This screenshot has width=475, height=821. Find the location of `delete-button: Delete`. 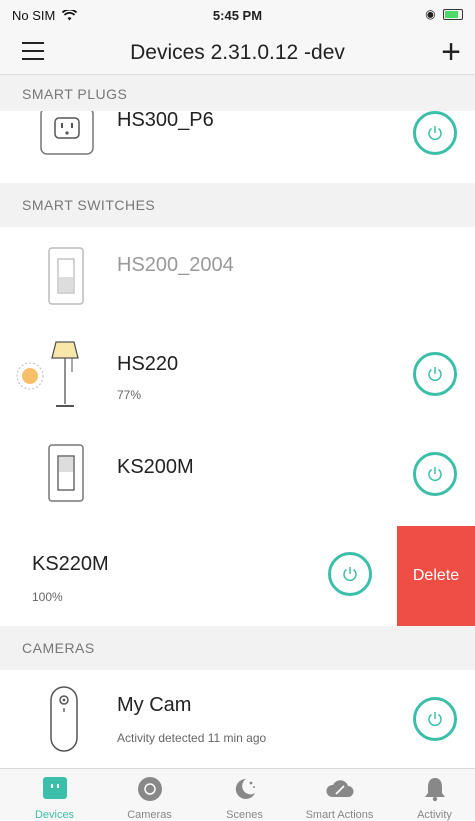

delete-button: Delete is located at coordinates (436, 576).